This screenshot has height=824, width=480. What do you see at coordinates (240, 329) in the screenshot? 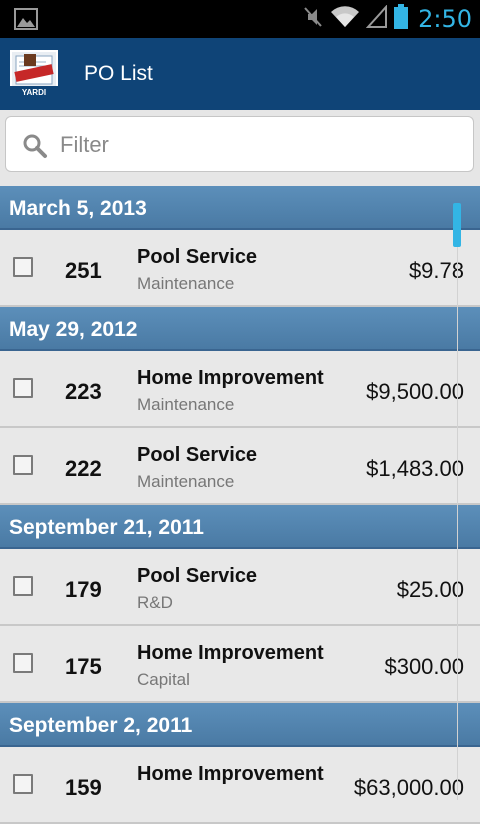
I see `section-header: May 29, 2012` at bounding box center [240, 329].